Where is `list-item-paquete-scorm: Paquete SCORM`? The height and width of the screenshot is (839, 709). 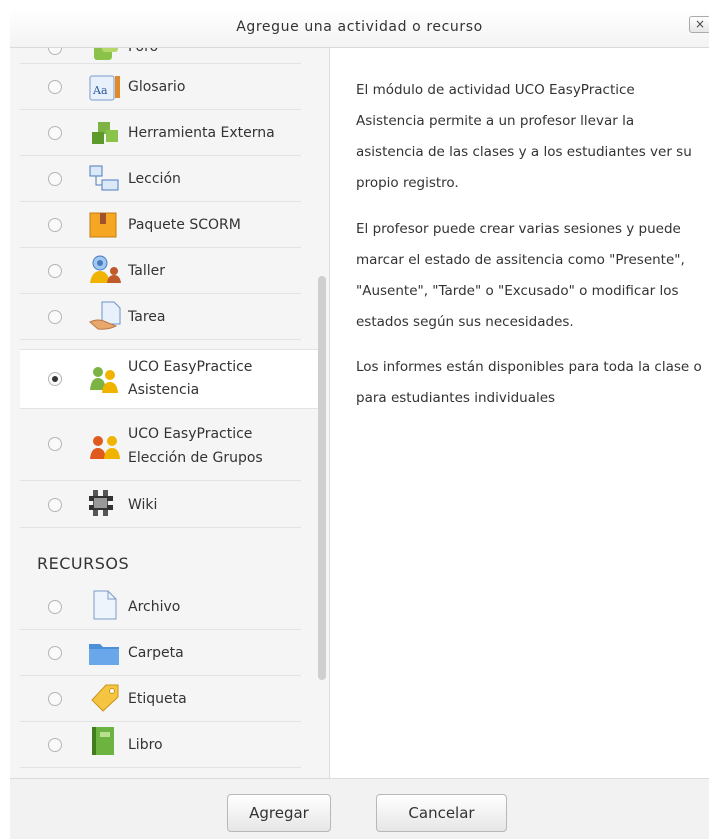 list-item-paquete-scorm: Paquete SCORM is located at coordinates (160, 225).